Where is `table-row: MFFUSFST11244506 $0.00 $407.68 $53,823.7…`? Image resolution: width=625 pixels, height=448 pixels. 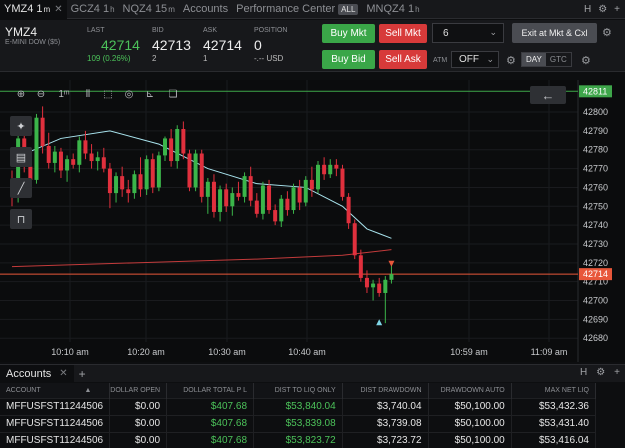
table-row: MFFUSFST11244506 $0.00 $407.68 $53,823.7… is located at coordinates (298, 439).